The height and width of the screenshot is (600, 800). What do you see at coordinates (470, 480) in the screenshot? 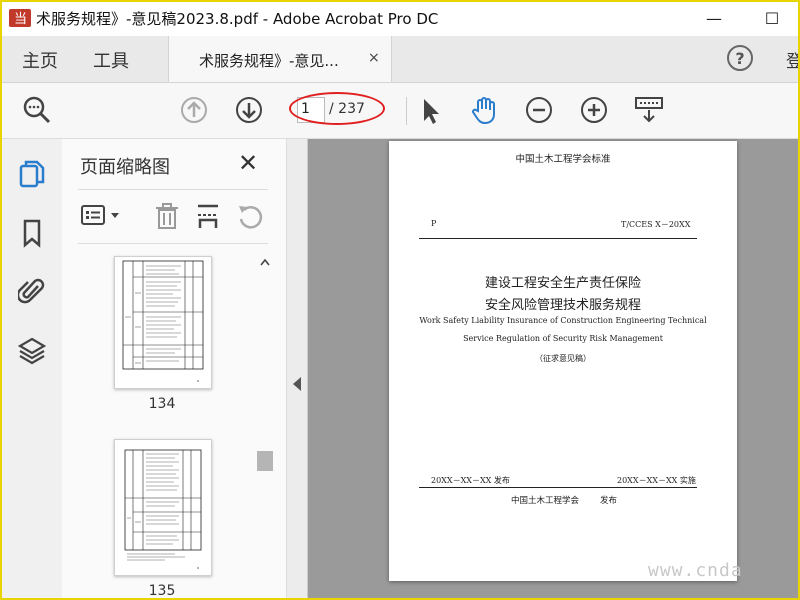
I see `publish-date: 20XX－XX－XX 发布` at bounding box center [470, 480].